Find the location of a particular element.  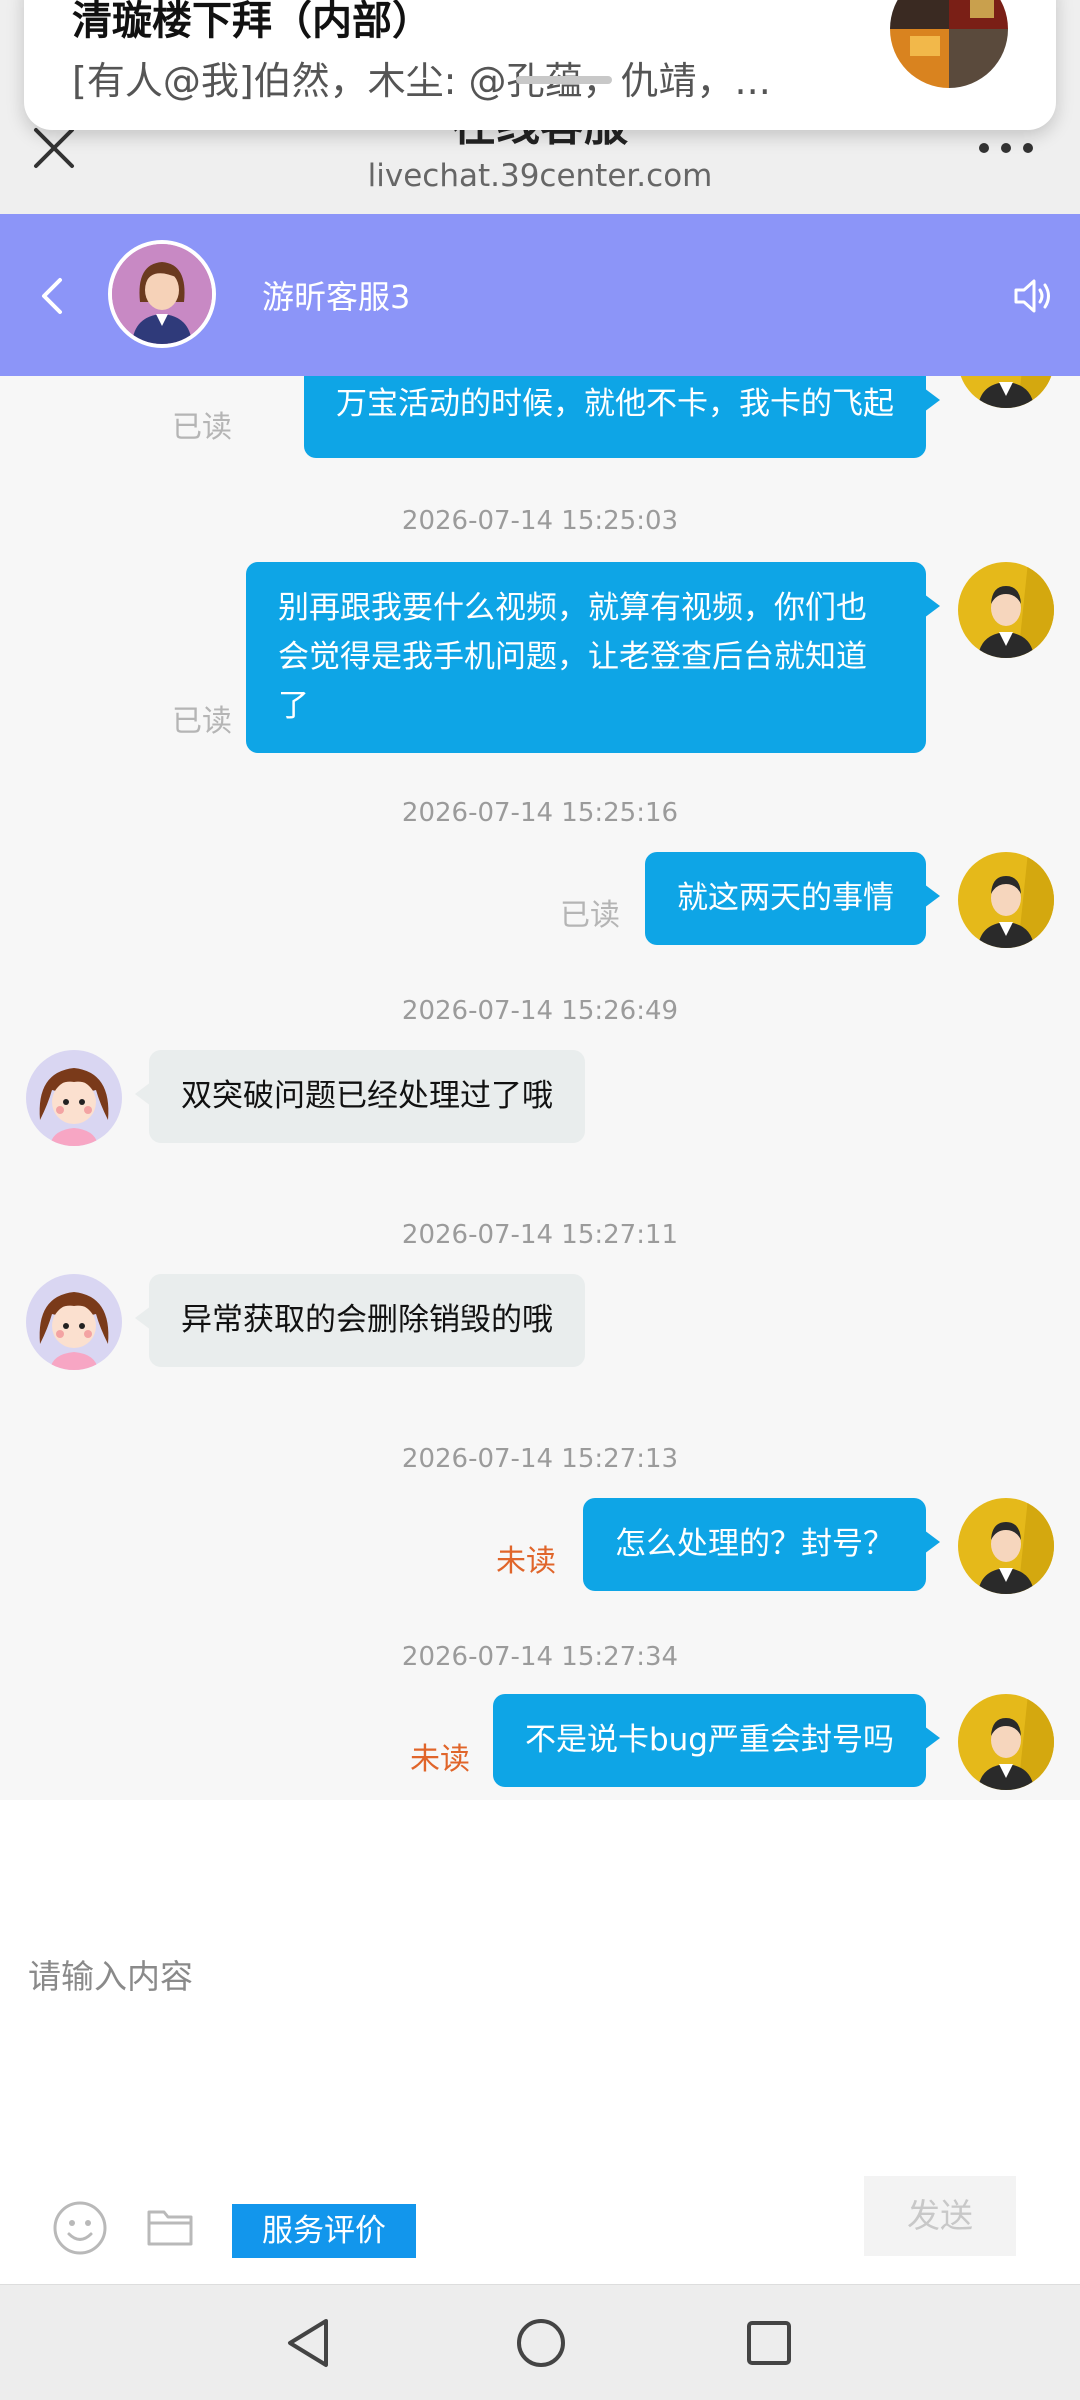

message-timestamp: 2026-07-14 15:27:13 is located at coordinates (540, 1459).